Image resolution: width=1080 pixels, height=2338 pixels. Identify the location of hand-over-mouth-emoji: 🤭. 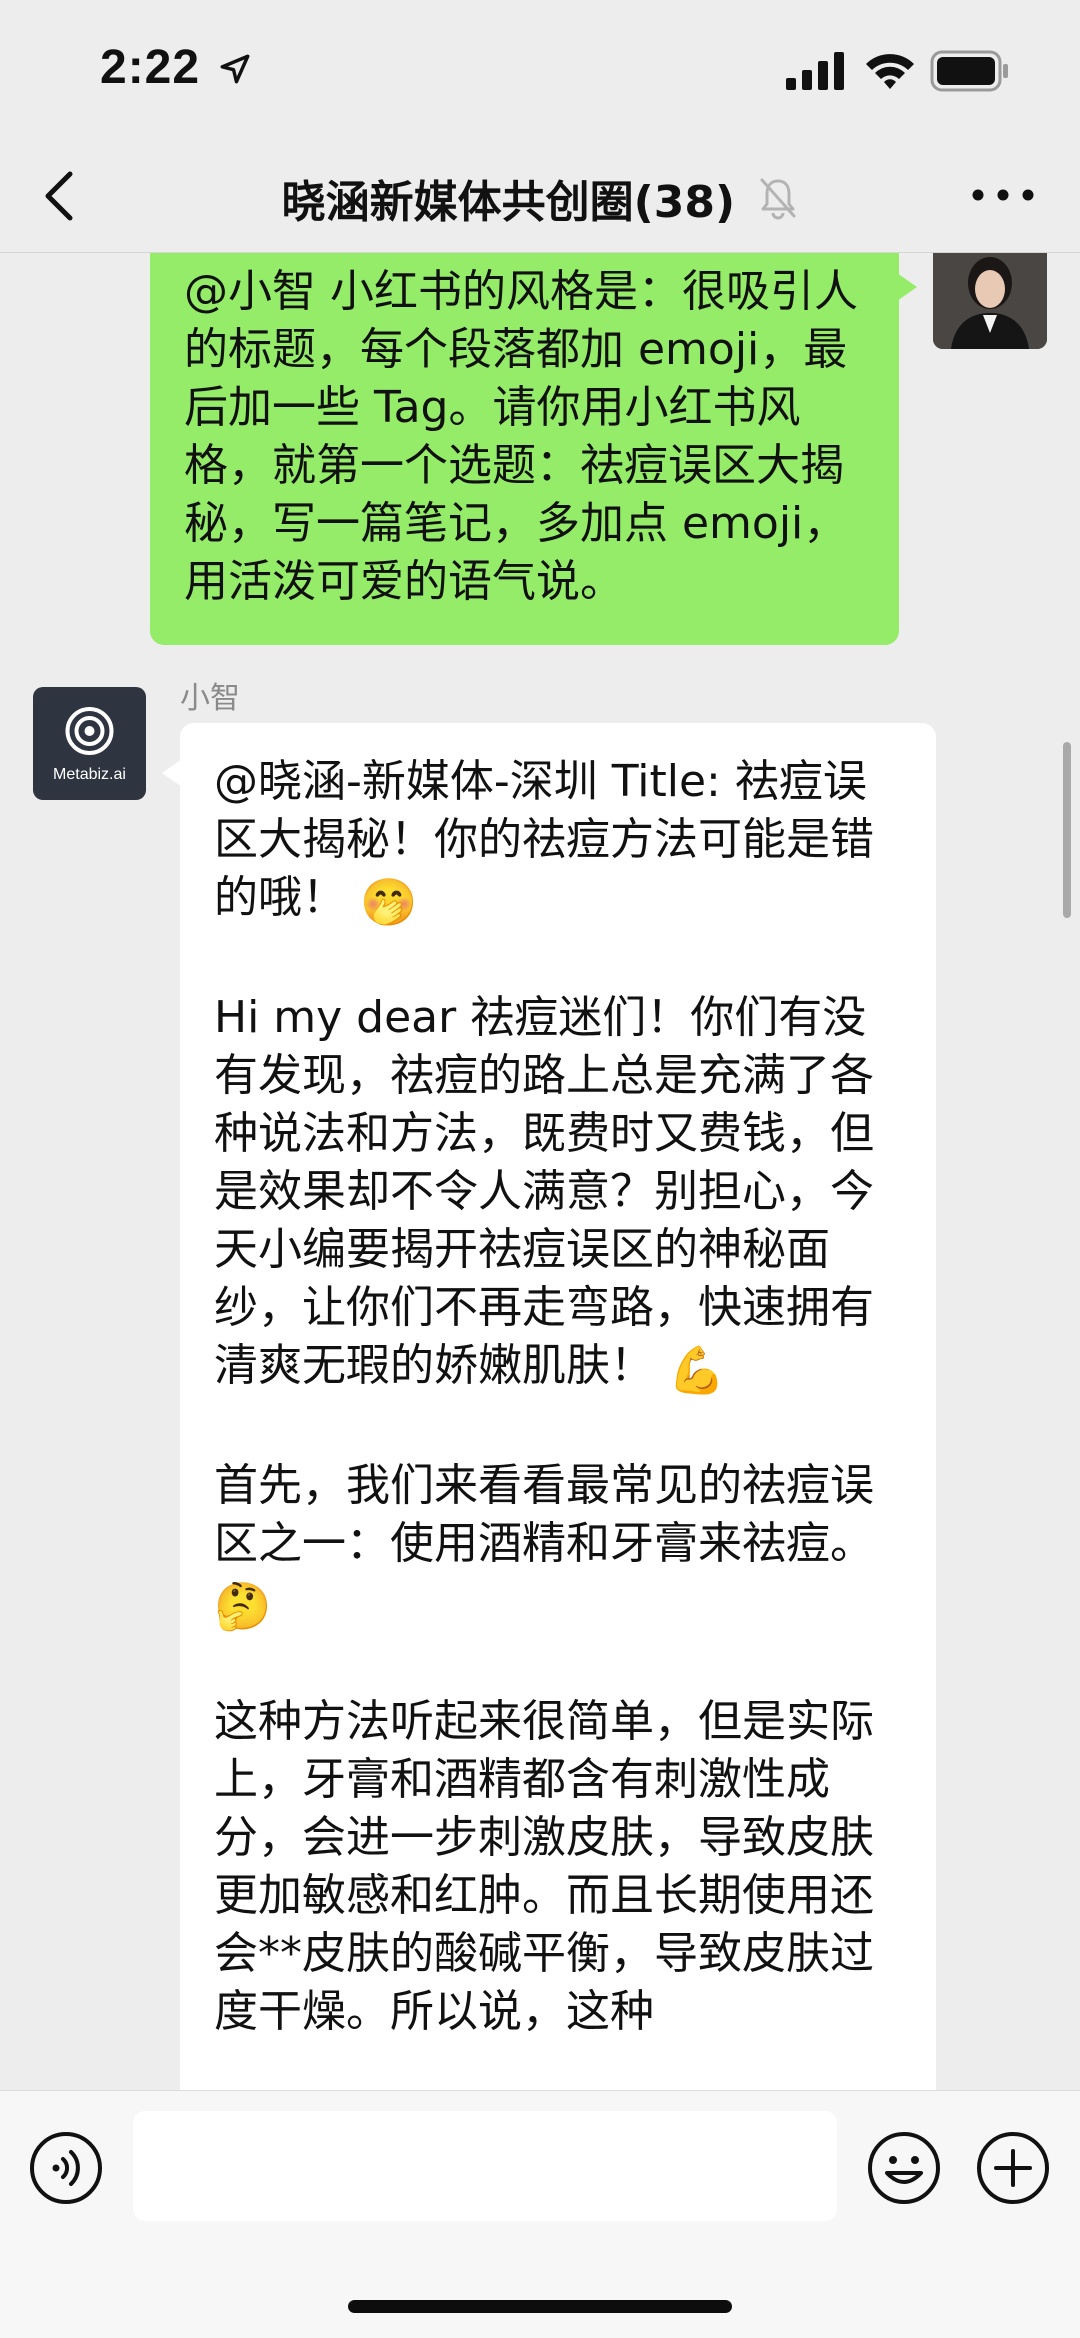
(389, 902).